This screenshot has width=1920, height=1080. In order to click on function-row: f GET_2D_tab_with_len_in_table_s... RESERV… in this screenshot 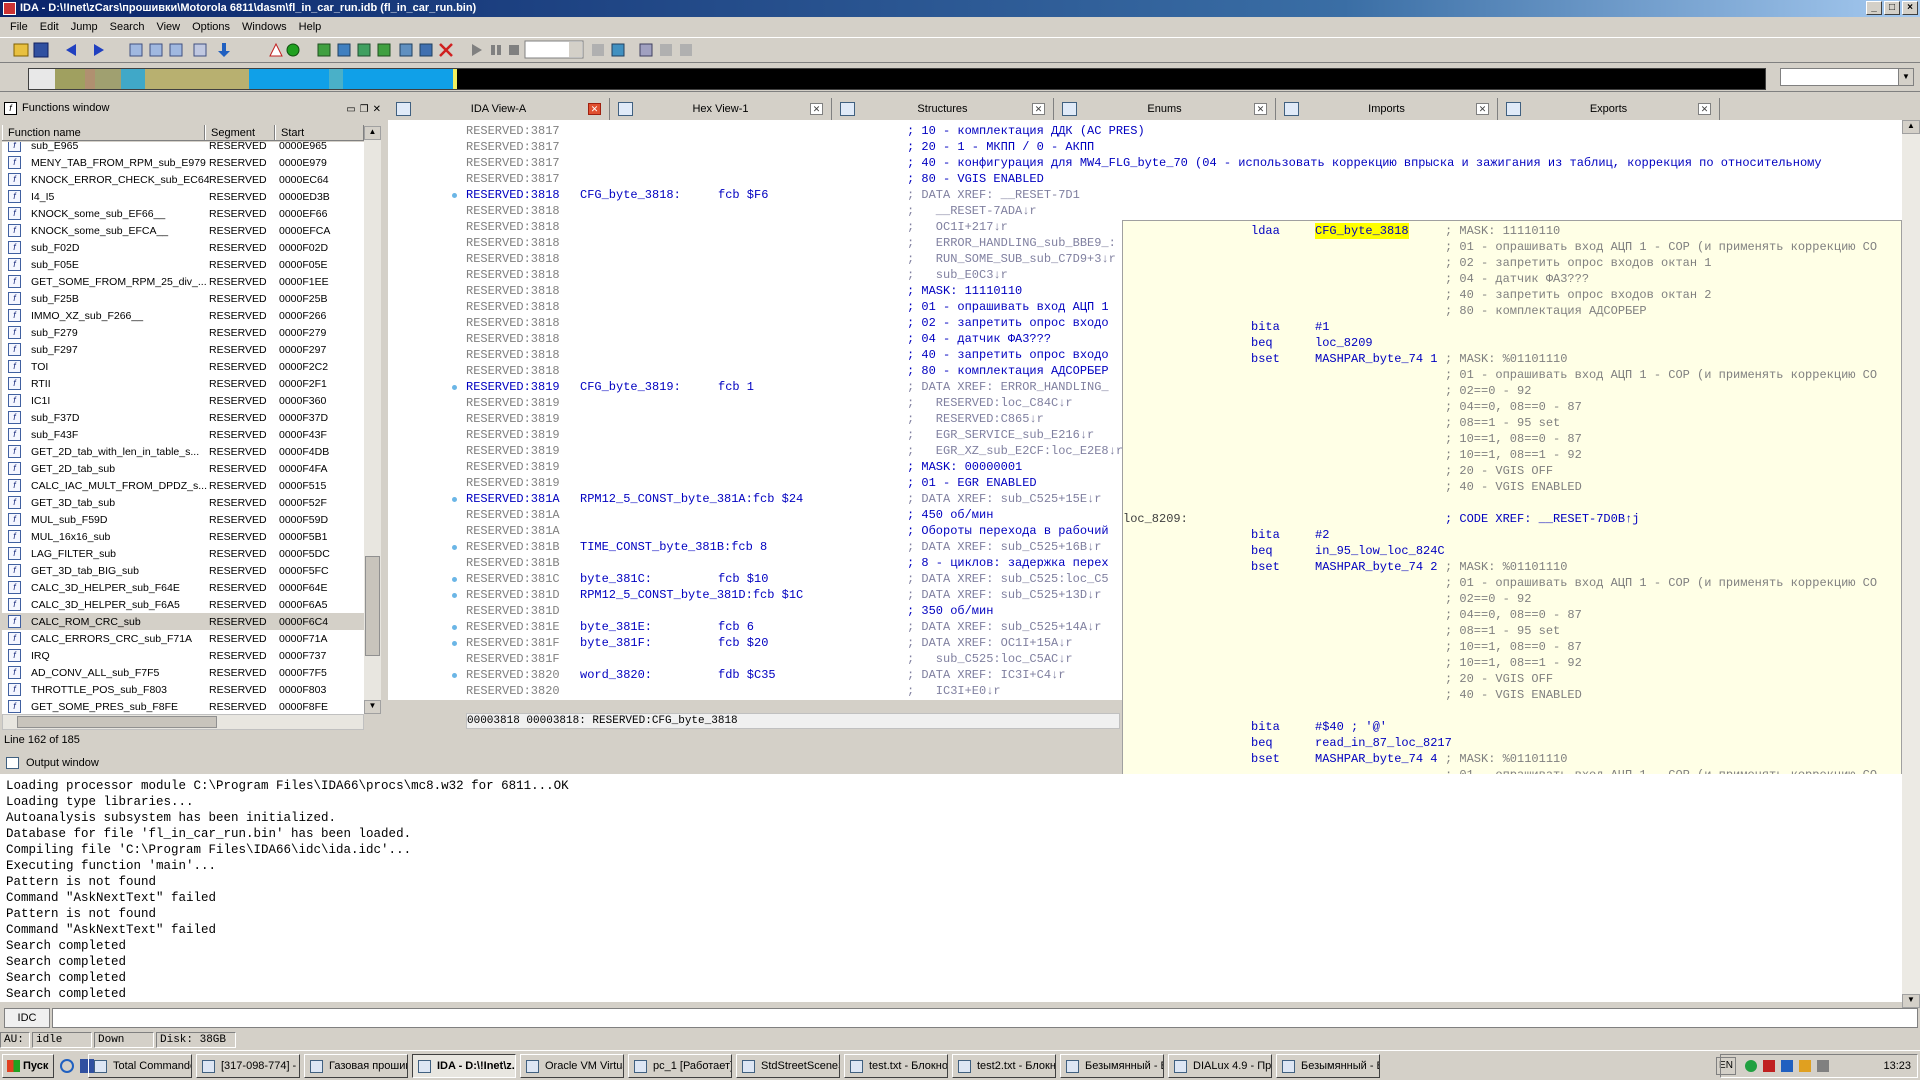, I will do `click(183, 451)`.